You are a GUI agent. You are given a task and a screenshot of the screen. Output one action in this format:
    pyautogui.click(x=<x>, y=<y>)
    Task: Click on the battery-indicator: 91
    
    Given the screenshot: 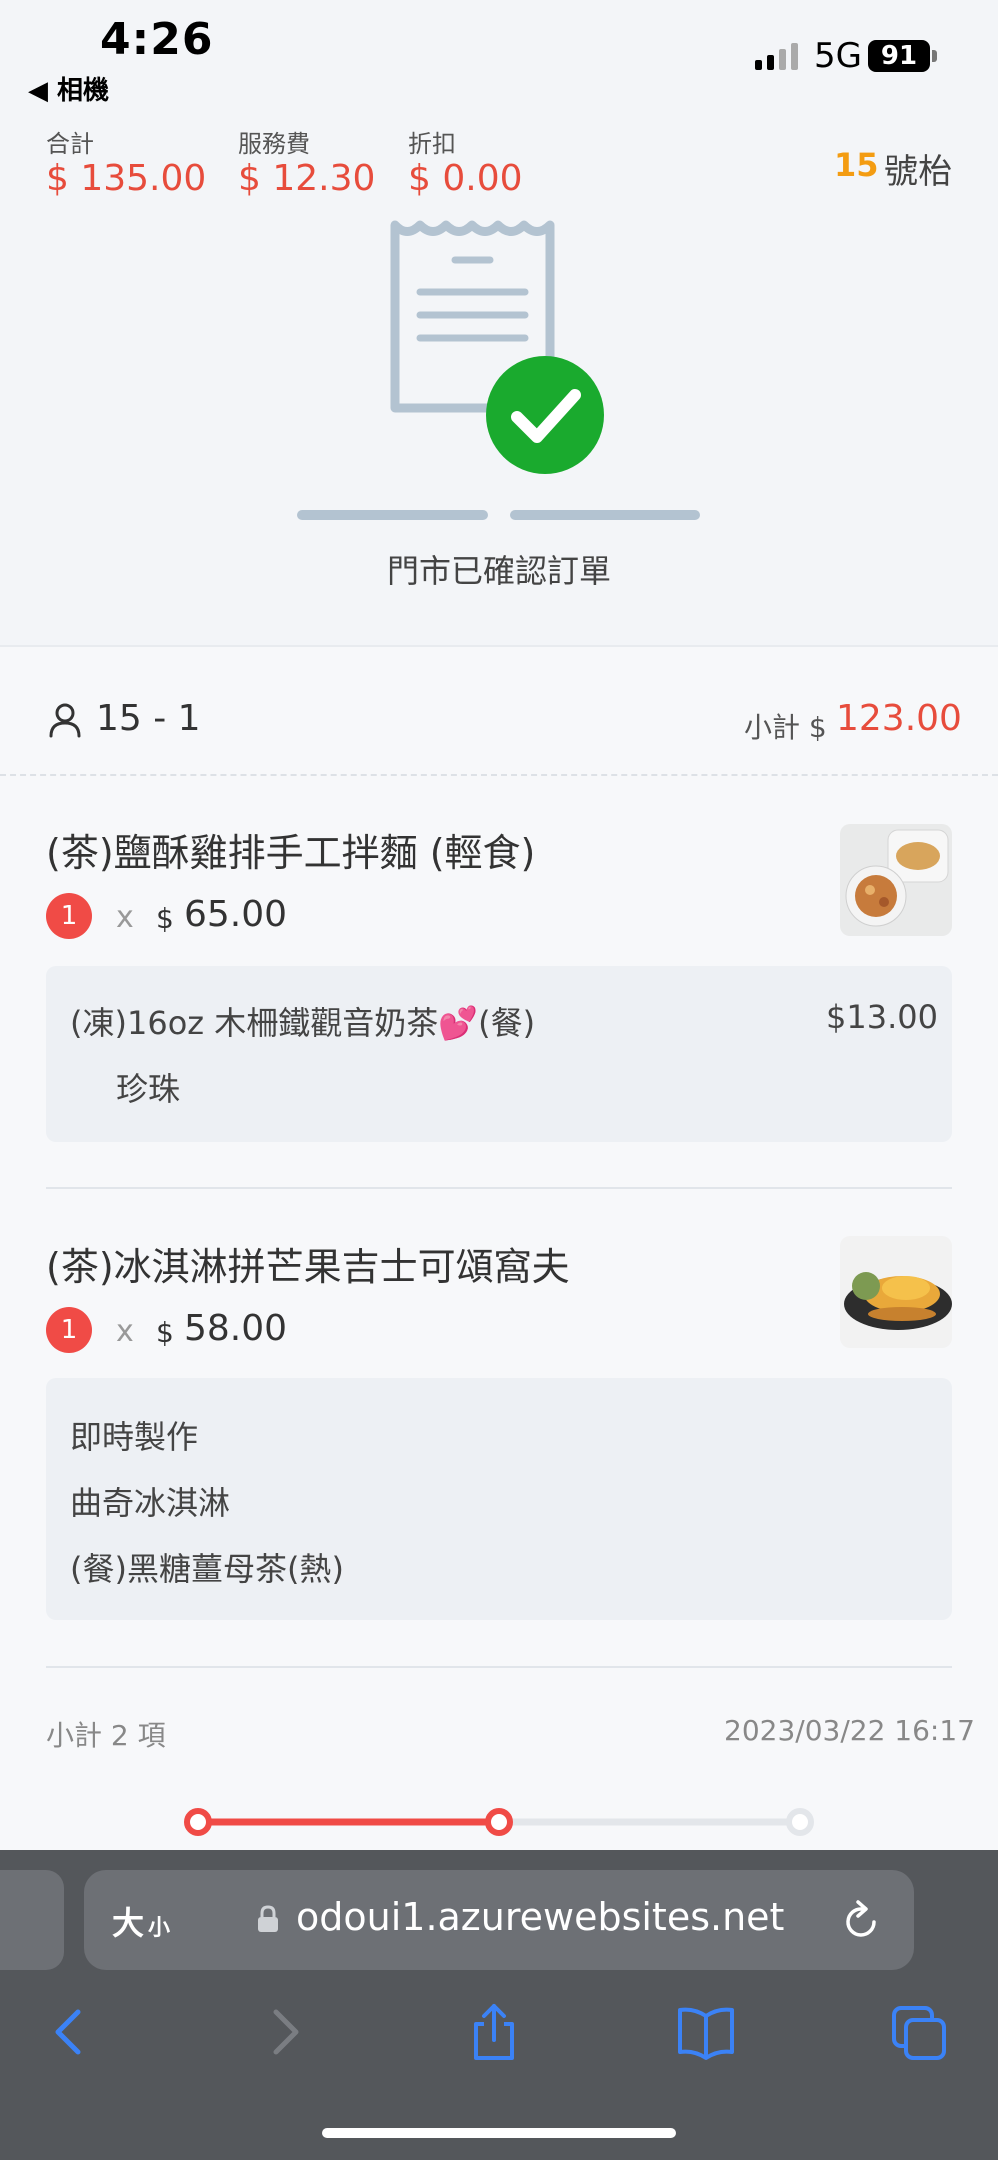 What is the action you would take?
    pyautogui.click(x=899, y=56)
    